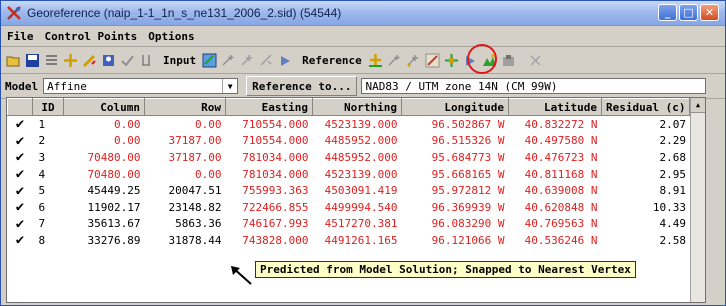  I want to click on delete-point-icon, so click(108, 60).